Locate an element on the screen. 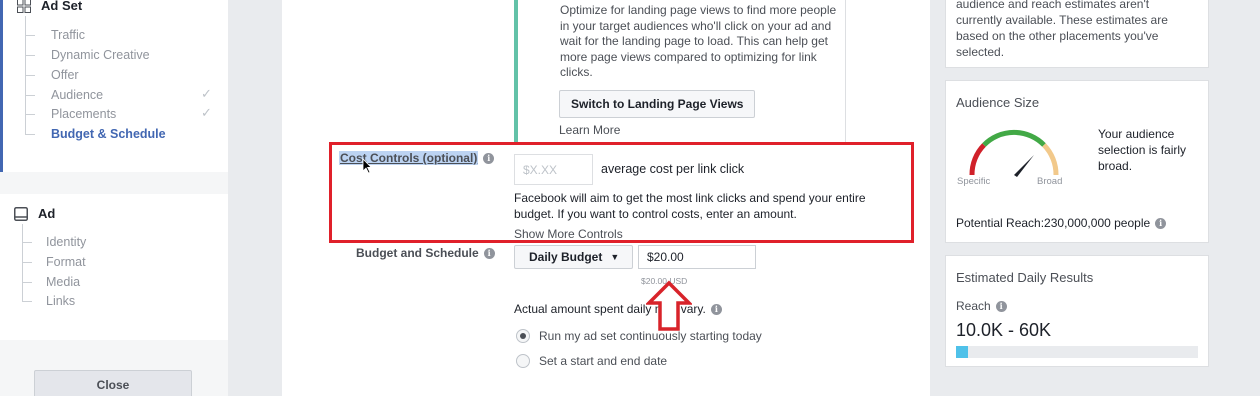 The height and width of the screenshot is (396, 1260). audience-check-icon: ✓ is located at coordinates (206, 93).